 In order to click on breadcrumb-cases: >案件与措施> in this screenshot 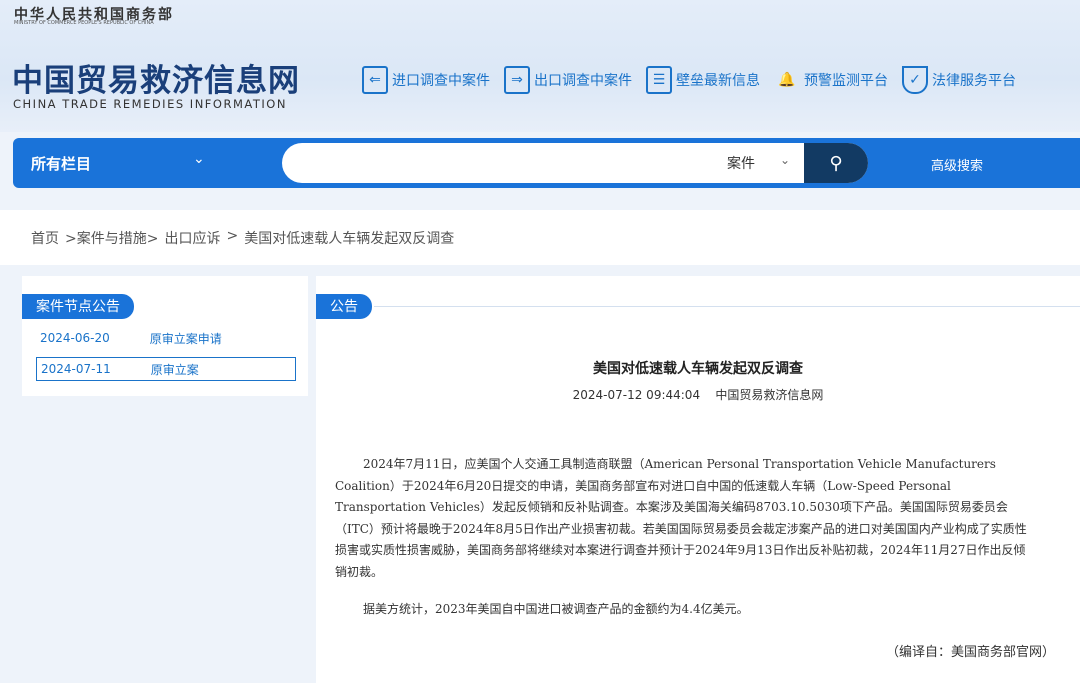, I will do `click(111, 238)`.